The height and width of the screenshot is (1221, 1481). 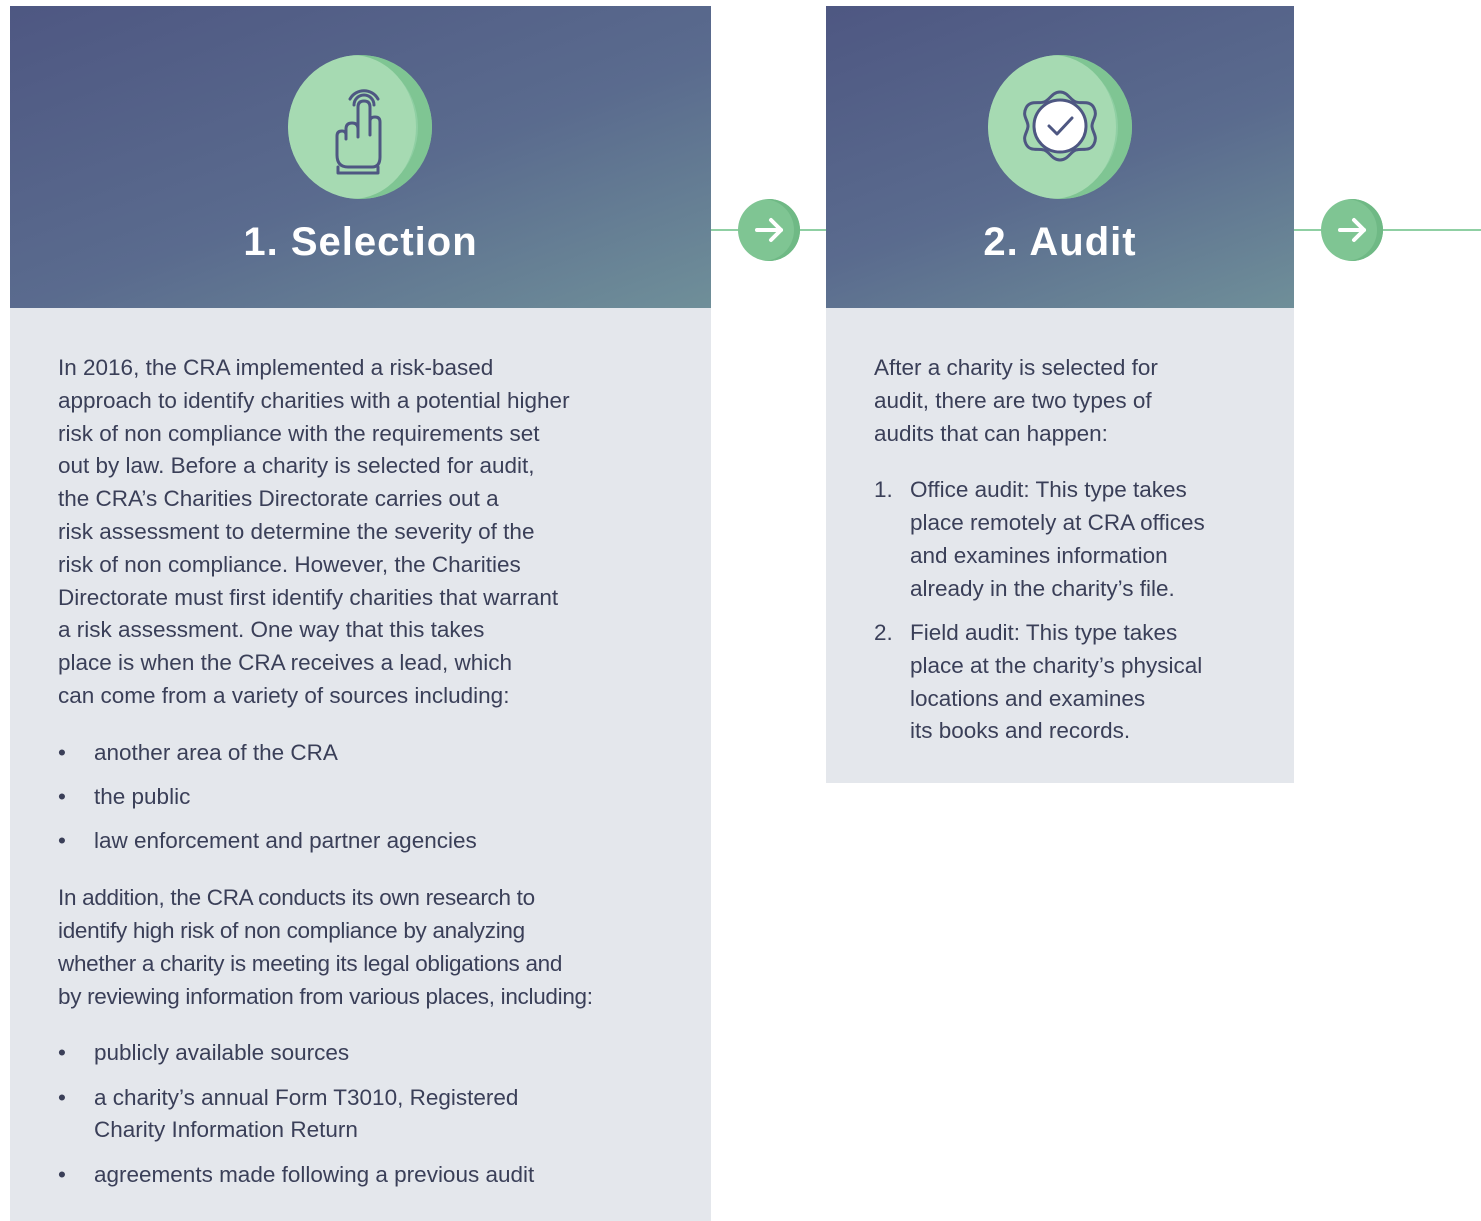 What do you see at coordinates (1056, 665) in the screenshot?
I see `text-line: place at the charity’s physical` at bounding box center [1056, 665].